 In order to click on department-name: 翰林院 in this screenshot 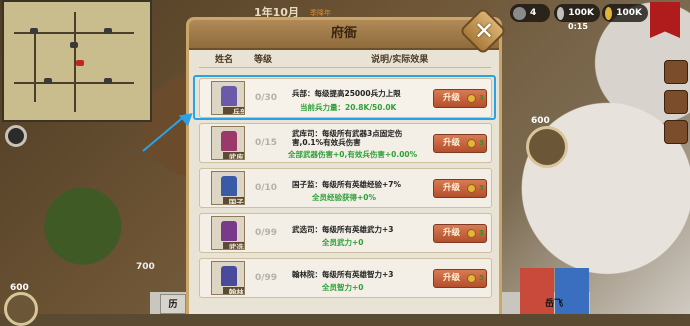, I will do `click(233, 290)`.